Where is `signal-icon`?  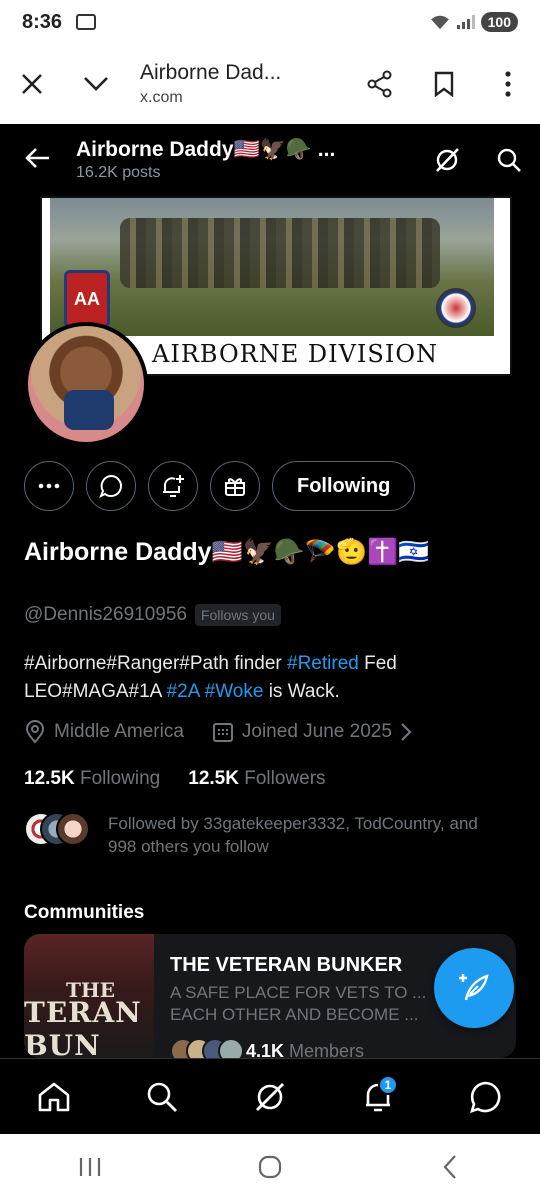 signal-icon is located at coordinates (465, 22).